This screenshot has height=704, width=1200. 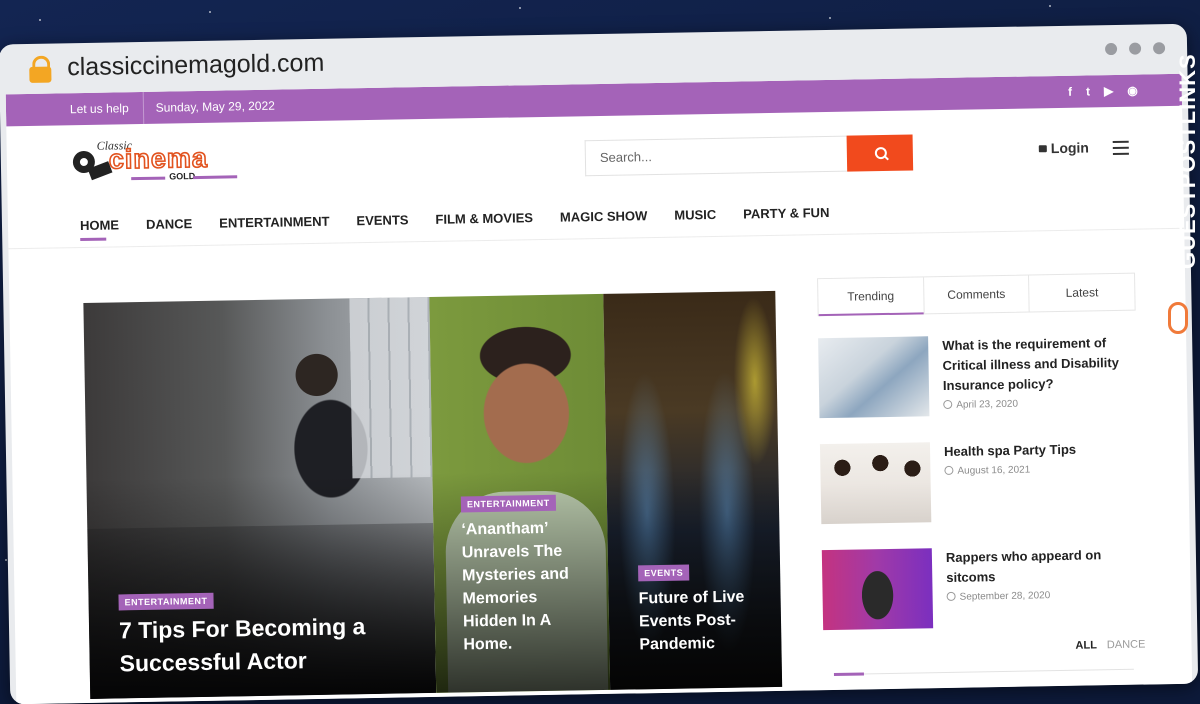 What do you see at coordinates (169, 224) in the screenshot?
I see `nav-dance: DANCE` at bounding box center [169, 224].